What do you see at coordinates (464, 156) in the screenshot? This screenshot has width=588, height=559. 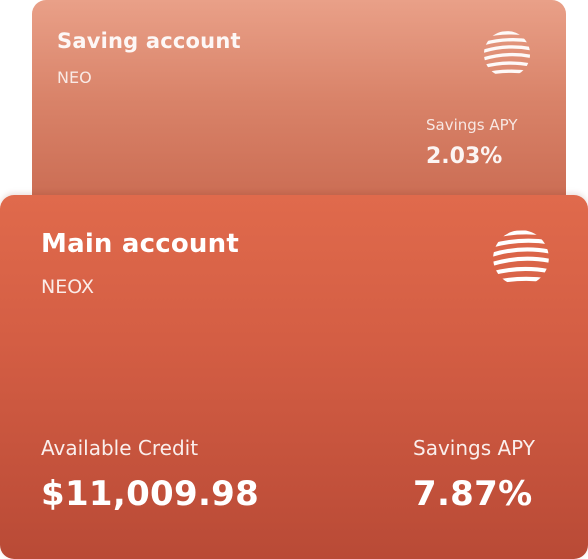 I see `saving-apy-value: 2.03%` at bounding box center [464, 156].